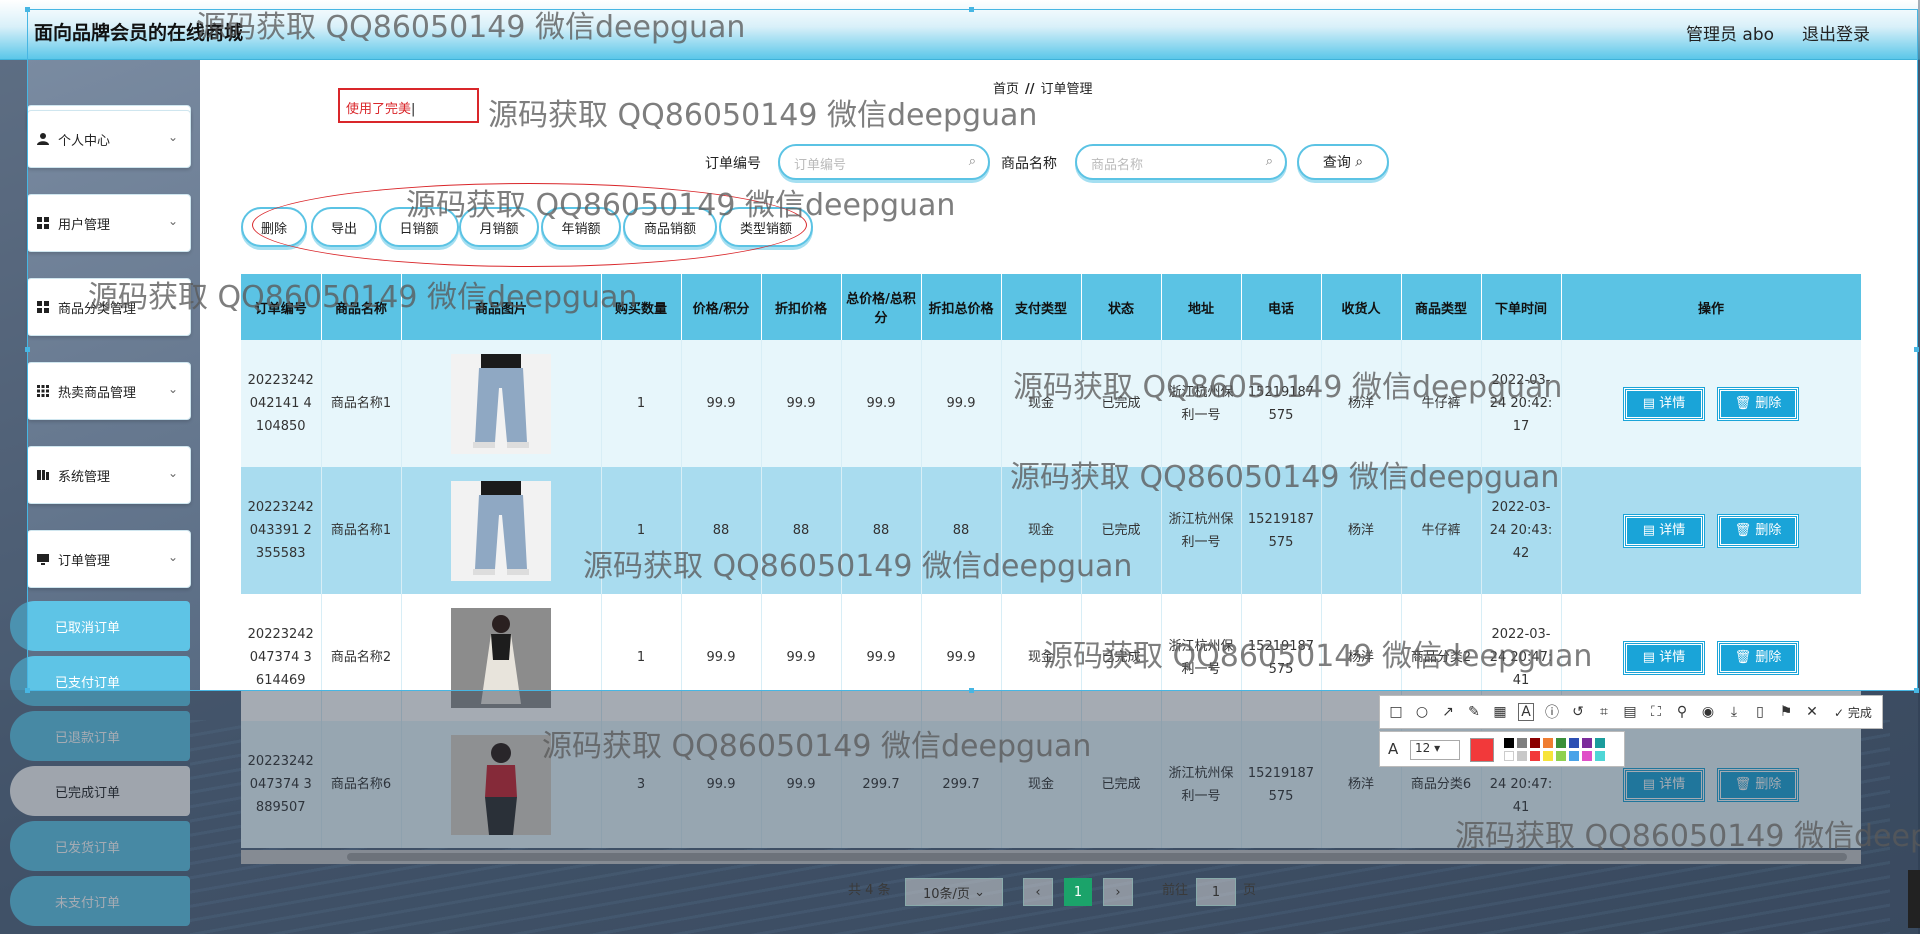 This screenshot has width=1920, height=934. Describe the element at coordinates (1482, 750) in the screenshot. I see `current-color-swatch` at that location.